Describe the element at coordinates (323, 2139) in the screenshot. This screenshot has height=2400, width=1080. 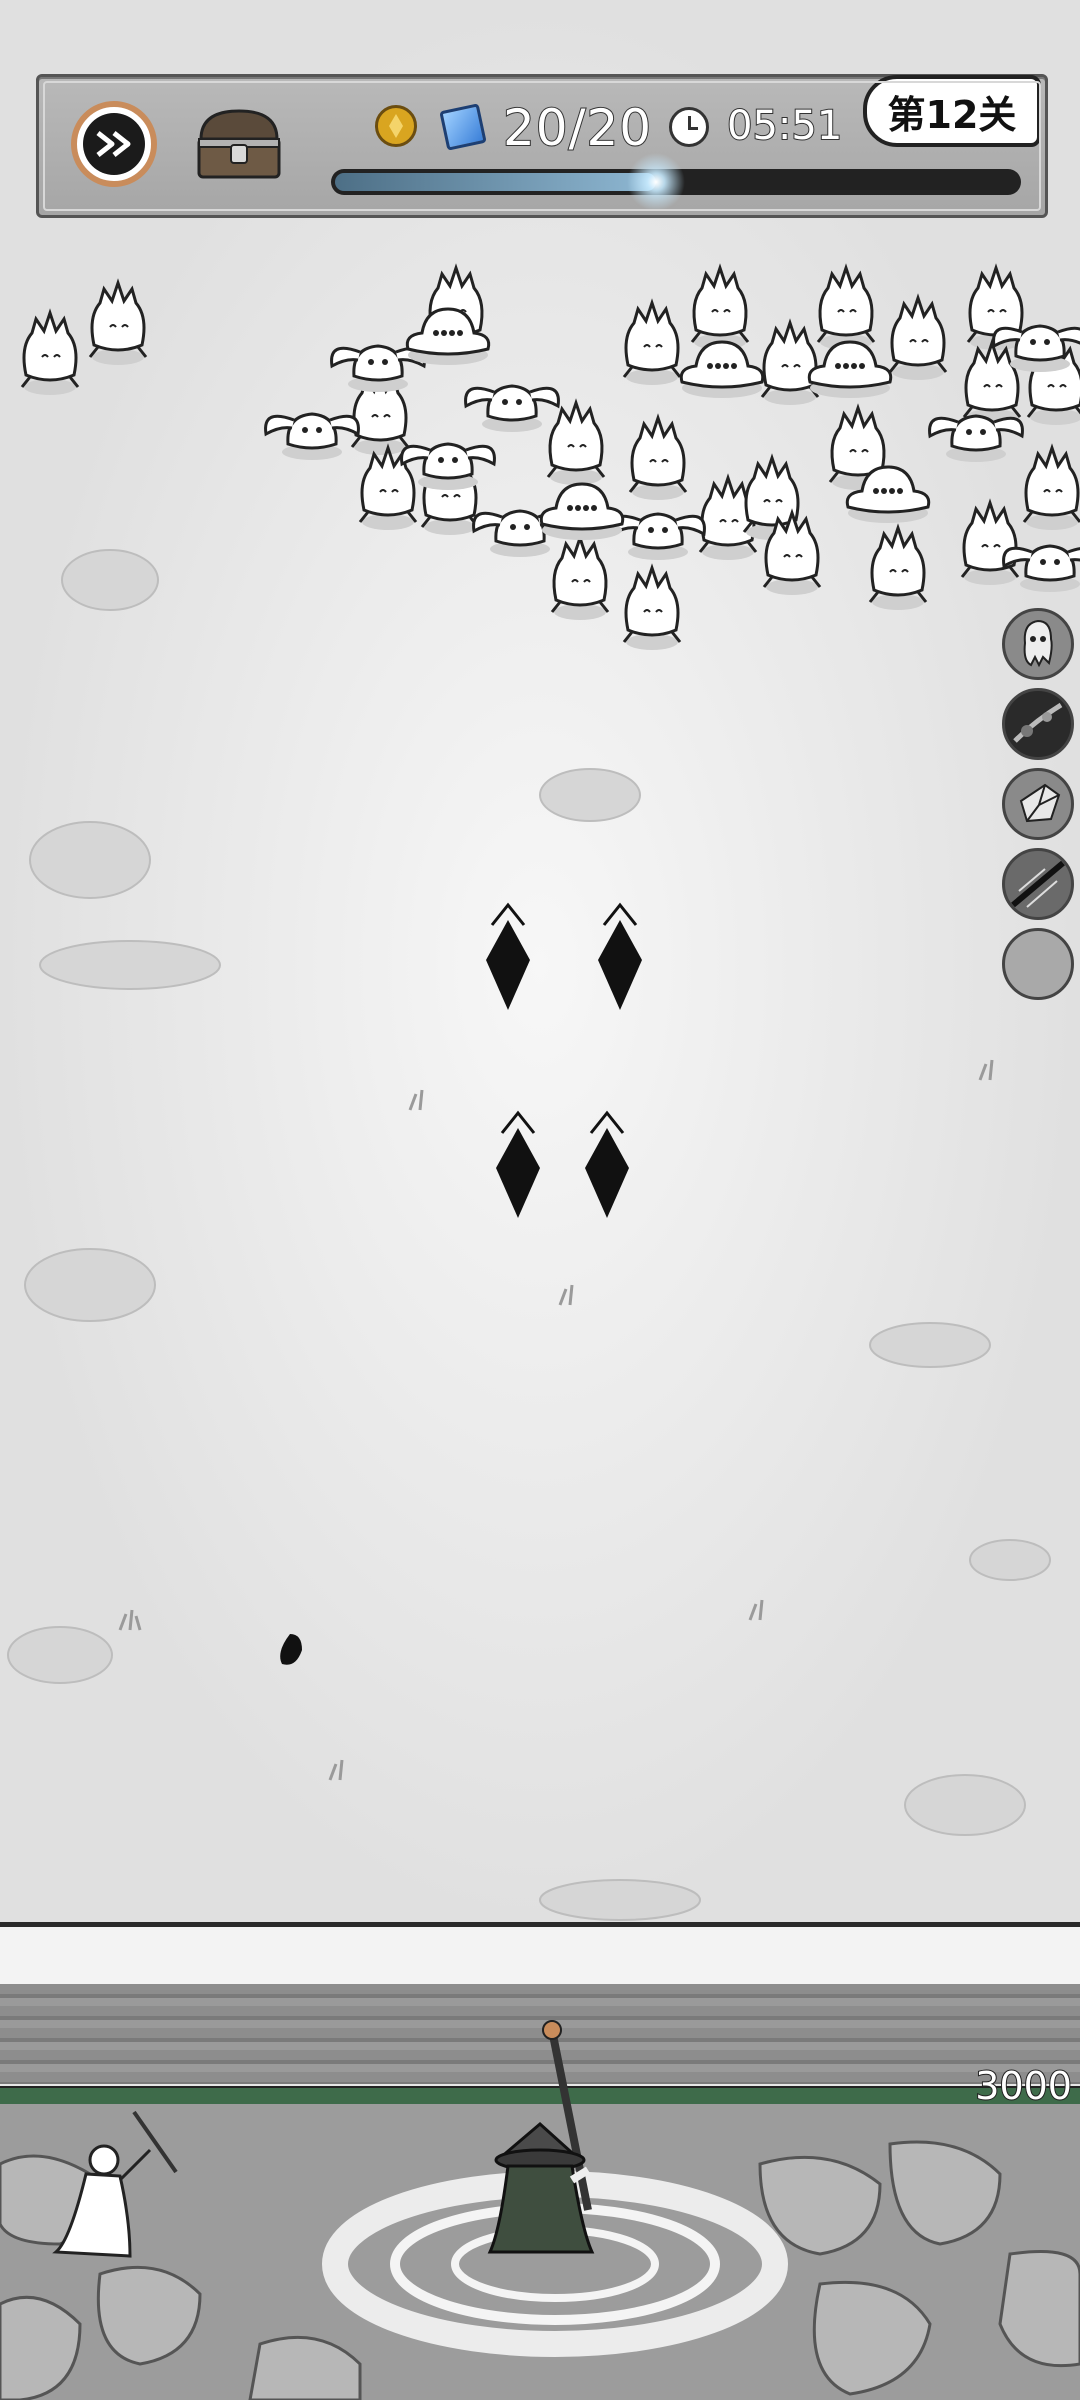
I see `heroes` at that location.